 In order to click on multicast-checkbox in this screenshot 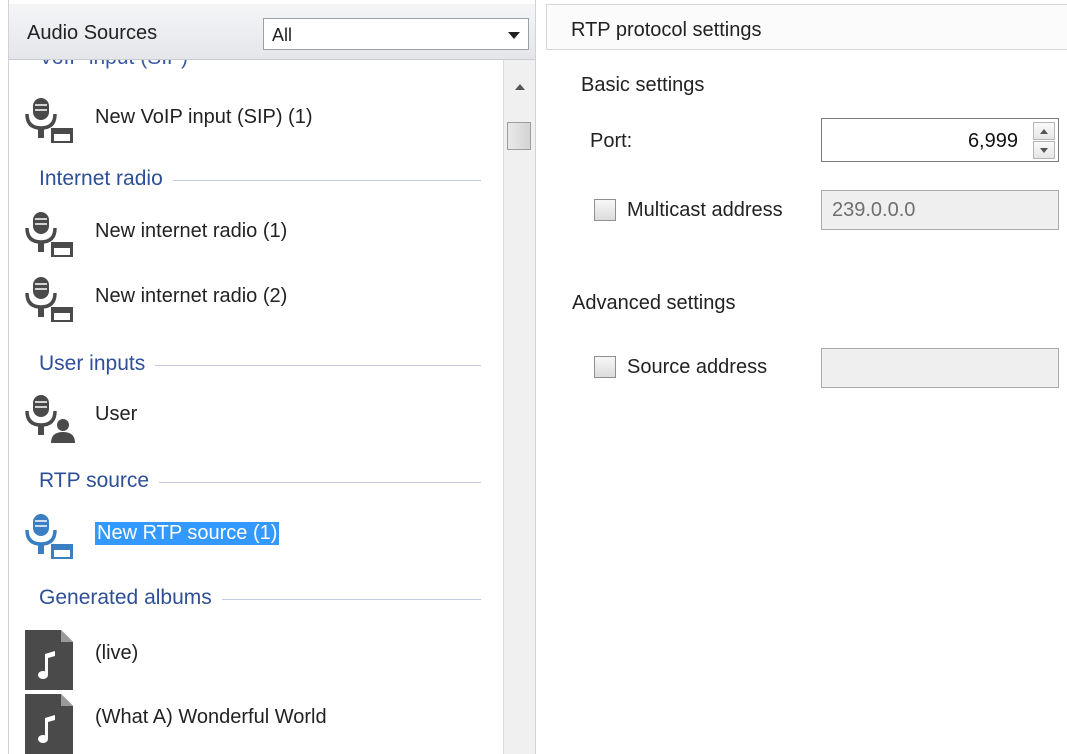, I will do `click(605, 210)`.